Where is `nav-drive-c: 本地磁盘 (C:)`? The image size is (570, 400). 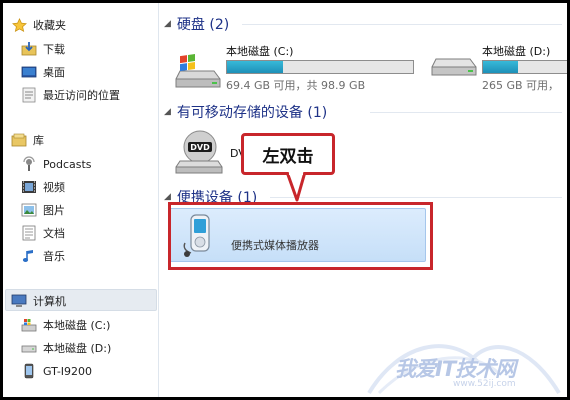
nav-drive-c: 本地磁盘 (C:) is located at coordinates (65, 325).